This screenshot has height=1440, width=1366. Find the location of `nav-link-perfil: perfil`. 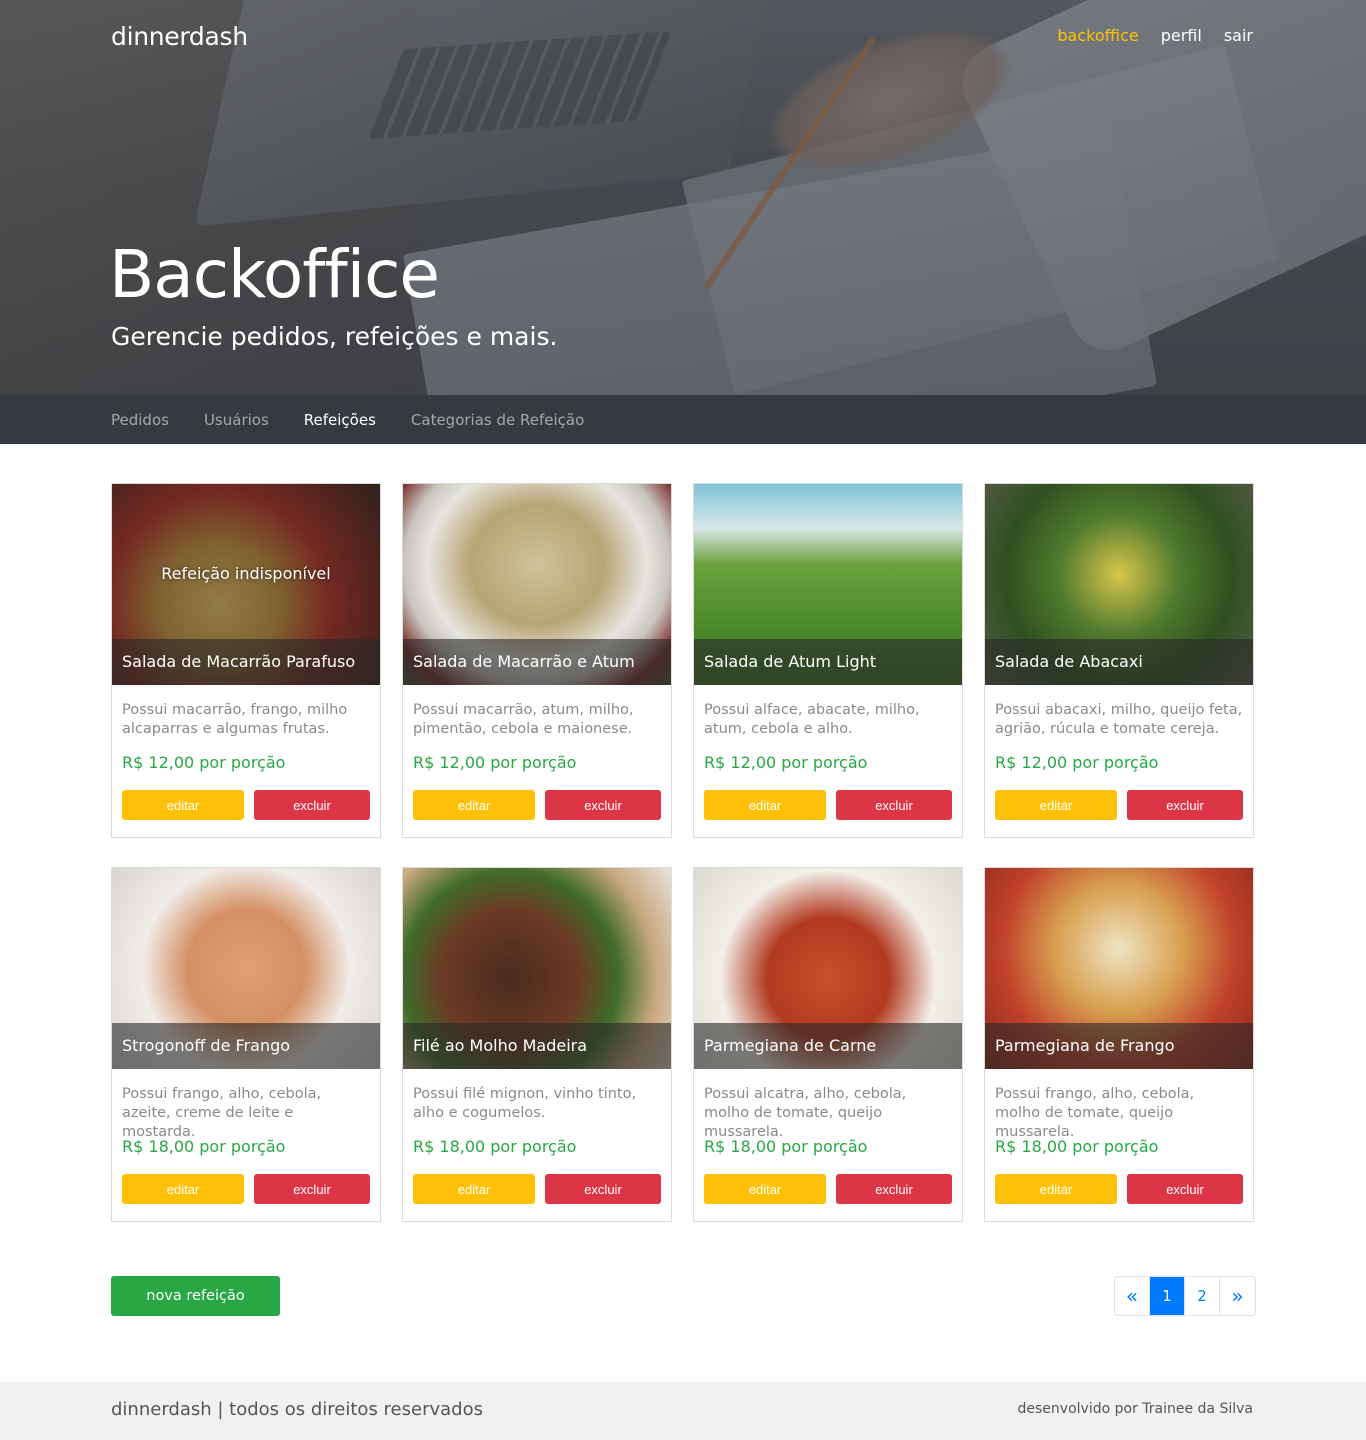

nav-link-perfil: perfil is located at coordinates (1181, 35).